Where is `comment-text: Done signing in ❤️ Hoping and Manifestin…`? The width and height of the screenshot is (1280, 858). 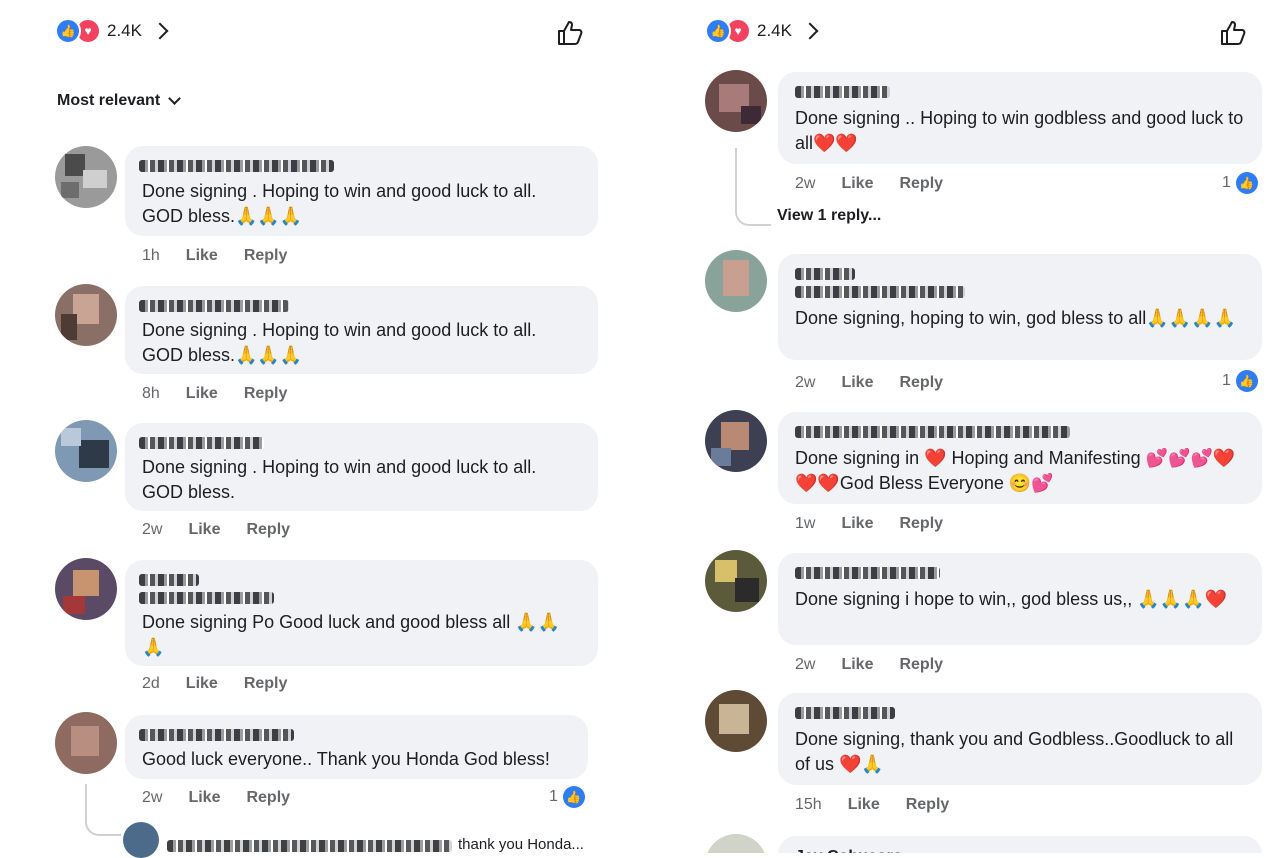 comment-text: Done signing in ❤️ Hoping and Manifestin… is located at coordinates (1015, 470).